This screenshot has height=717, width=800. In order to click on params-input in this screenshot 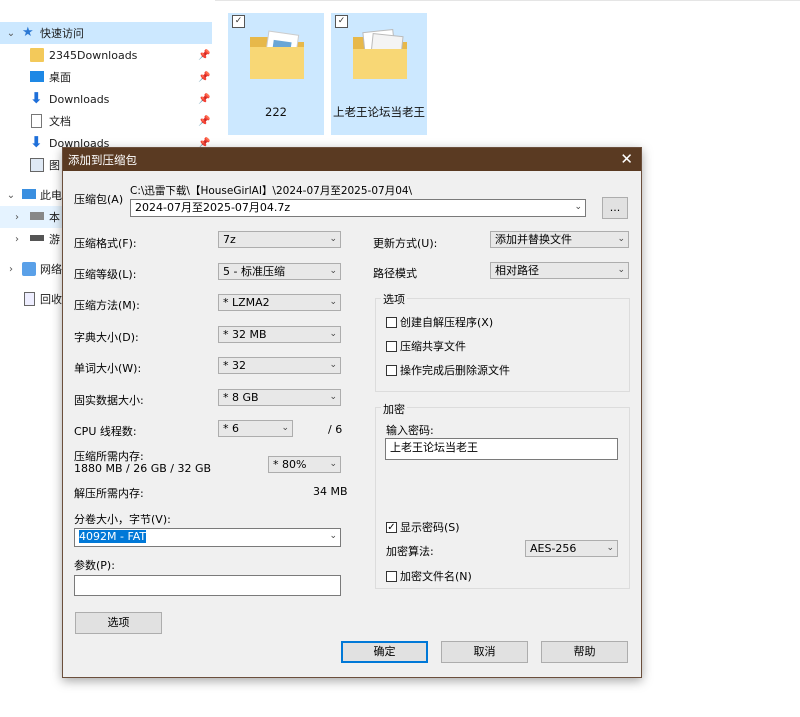, I will do `click(207, 585)`.